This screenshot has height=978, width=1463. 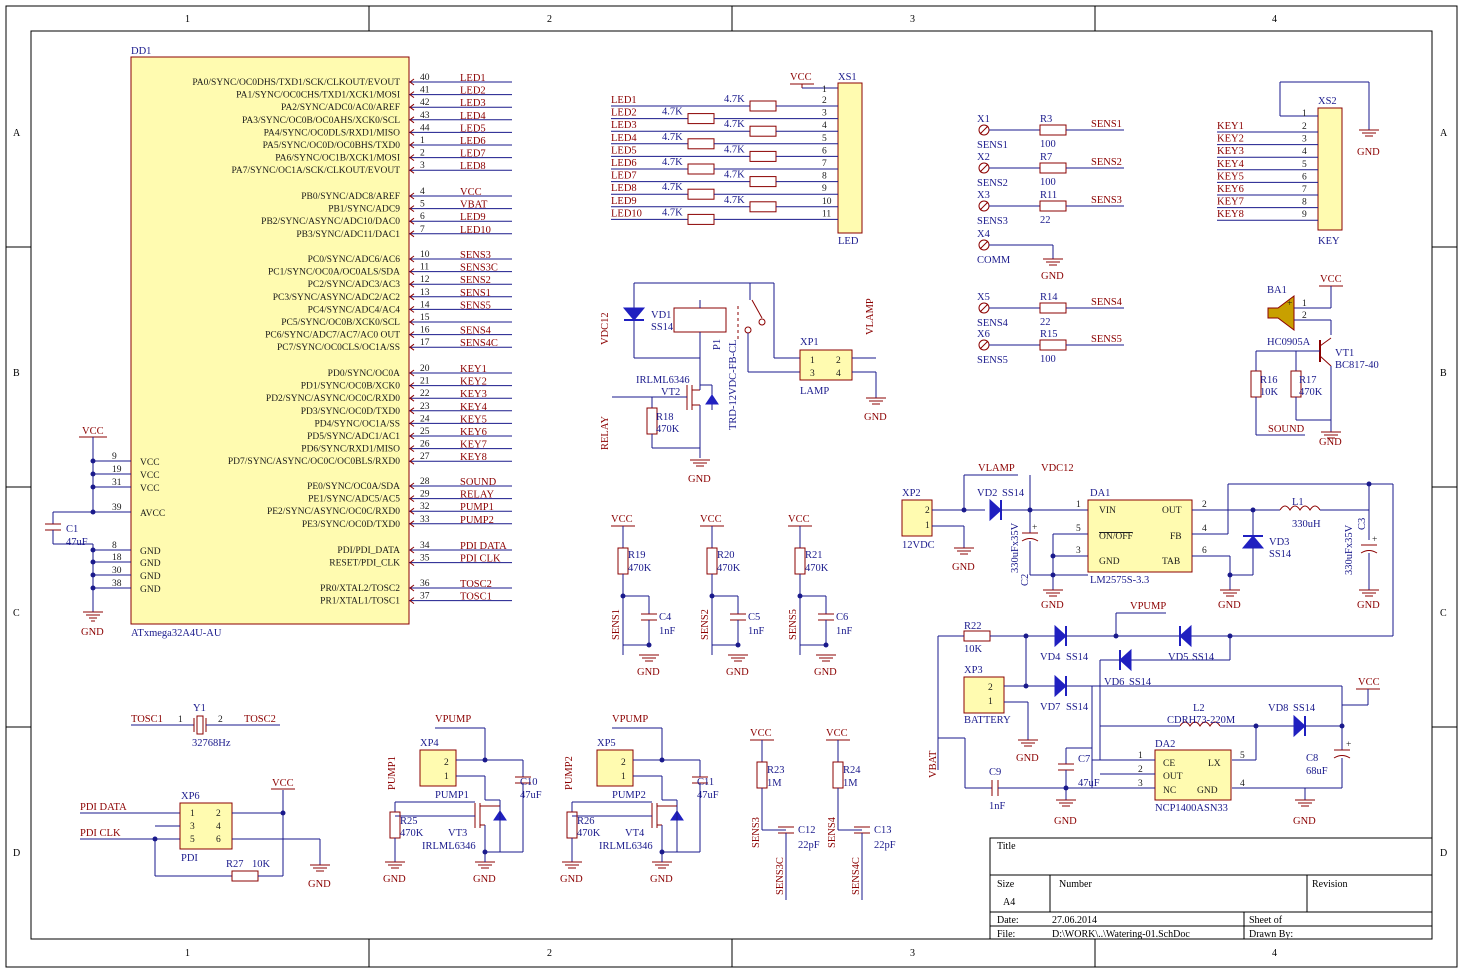 What do you see at coordinates (479, 343) in the screenshot?
I see `mcu-net-label: SENS4C` at bounding box center [479, 343].